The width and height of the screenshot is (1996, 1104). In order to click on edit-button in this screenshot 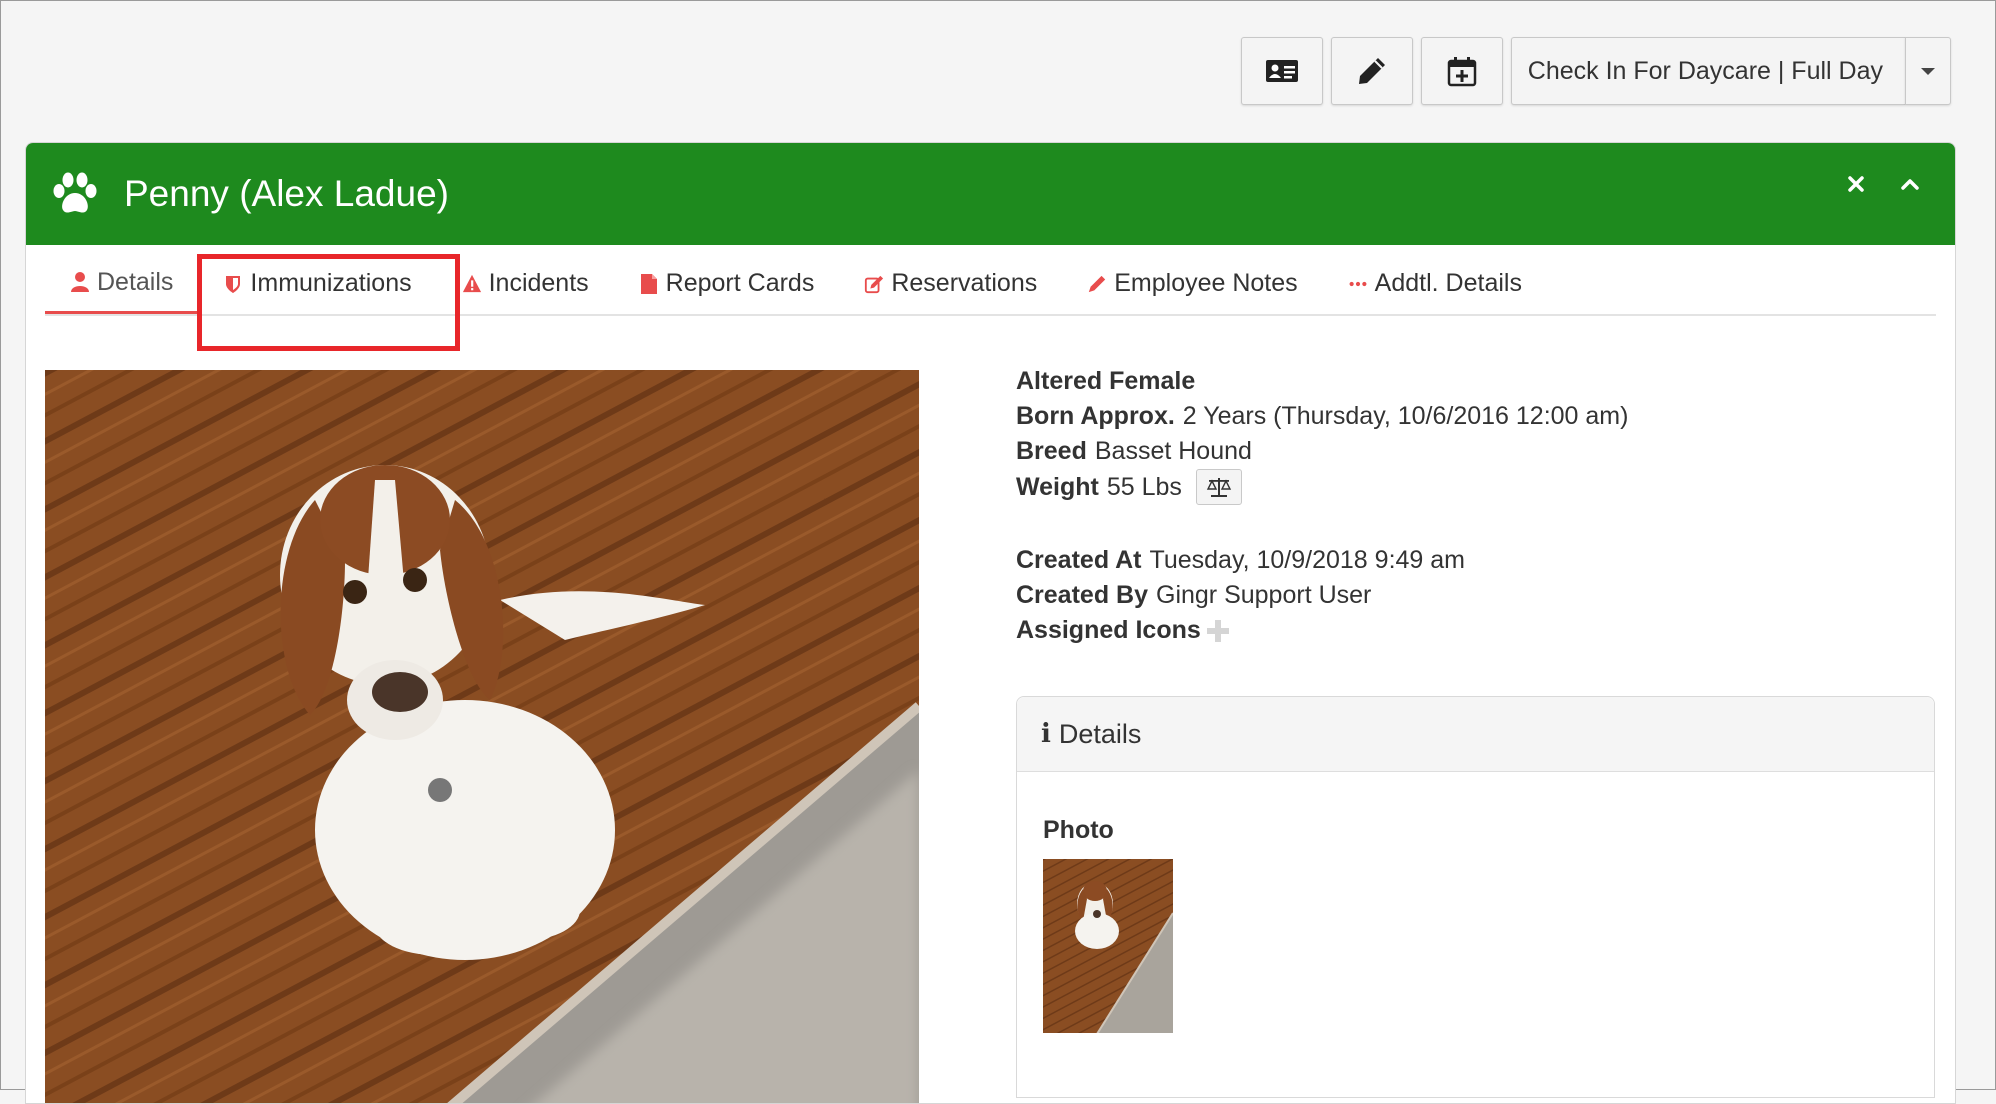, I will do `click(1371, 71)`.